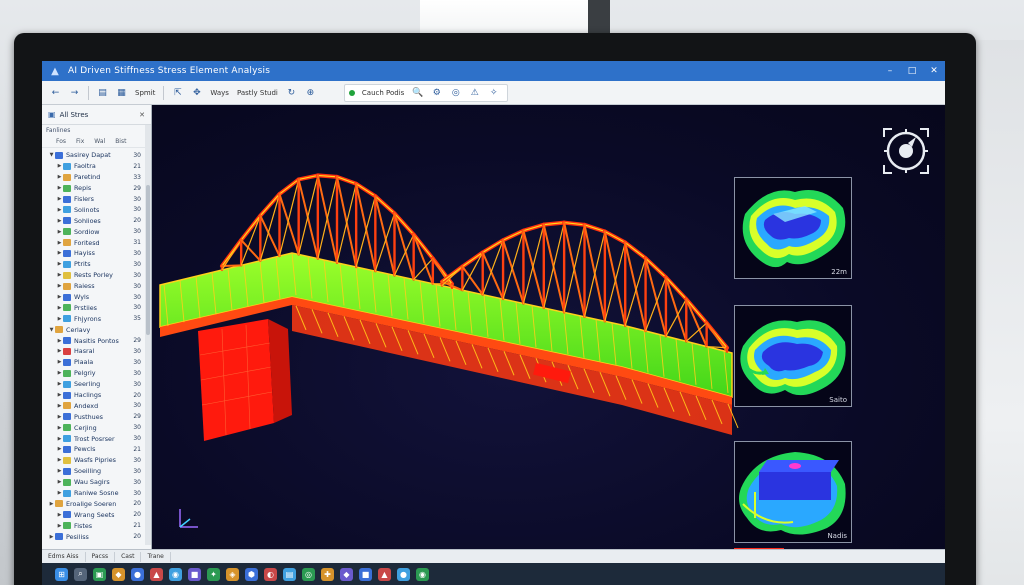  I want to click on column-header: Fos, so click(61, 141).